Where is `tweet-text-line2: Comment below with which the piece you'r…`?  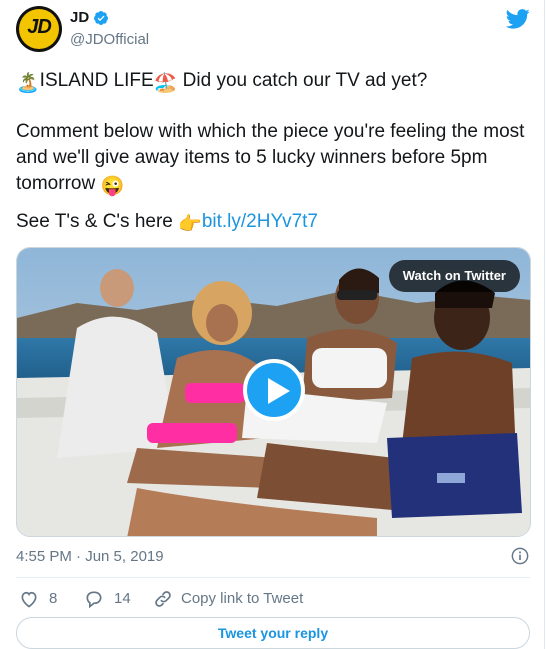
tweet-text-line2: Comment below with which the piece you'r… is located at coordinates (273, 159).